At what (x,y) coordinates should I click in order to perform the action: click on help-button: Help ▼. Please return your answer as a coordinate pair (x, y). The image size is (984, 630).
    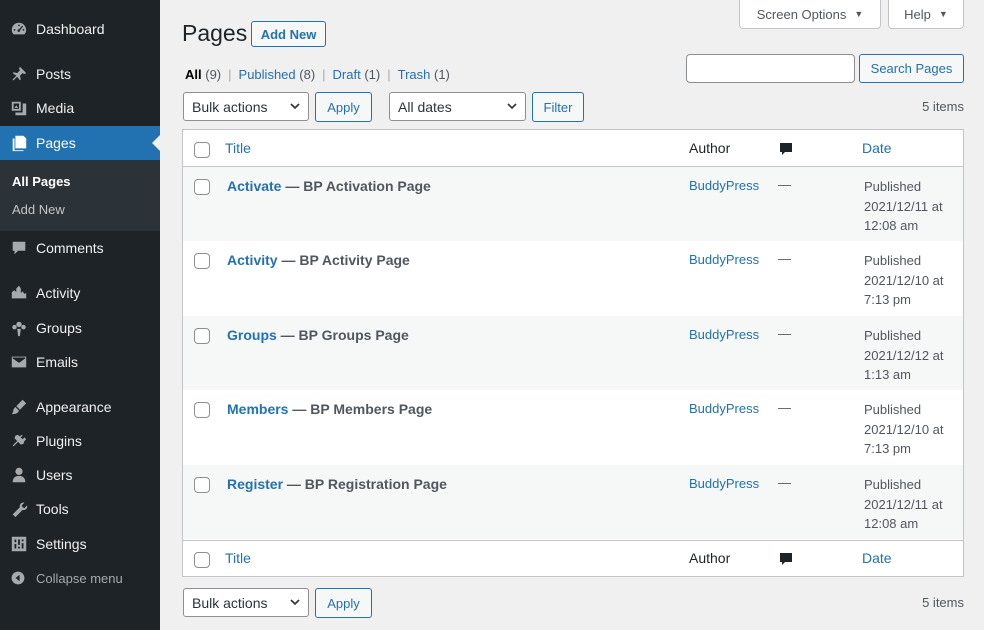
    Looking at the image, I should click on (926, 14).